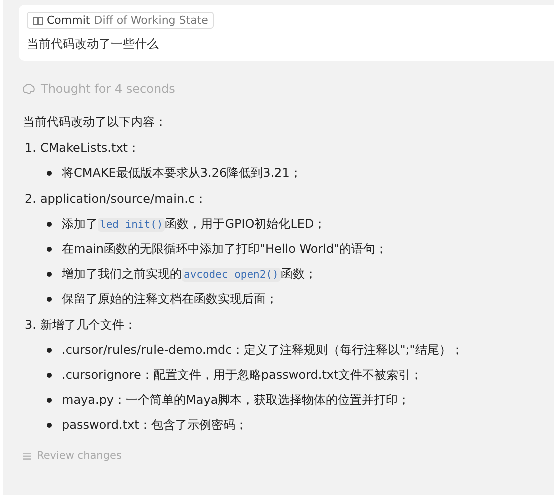  Describe the element at coordinates (30, 325) in the screenshot. I see `list-number: 3.` at that location.